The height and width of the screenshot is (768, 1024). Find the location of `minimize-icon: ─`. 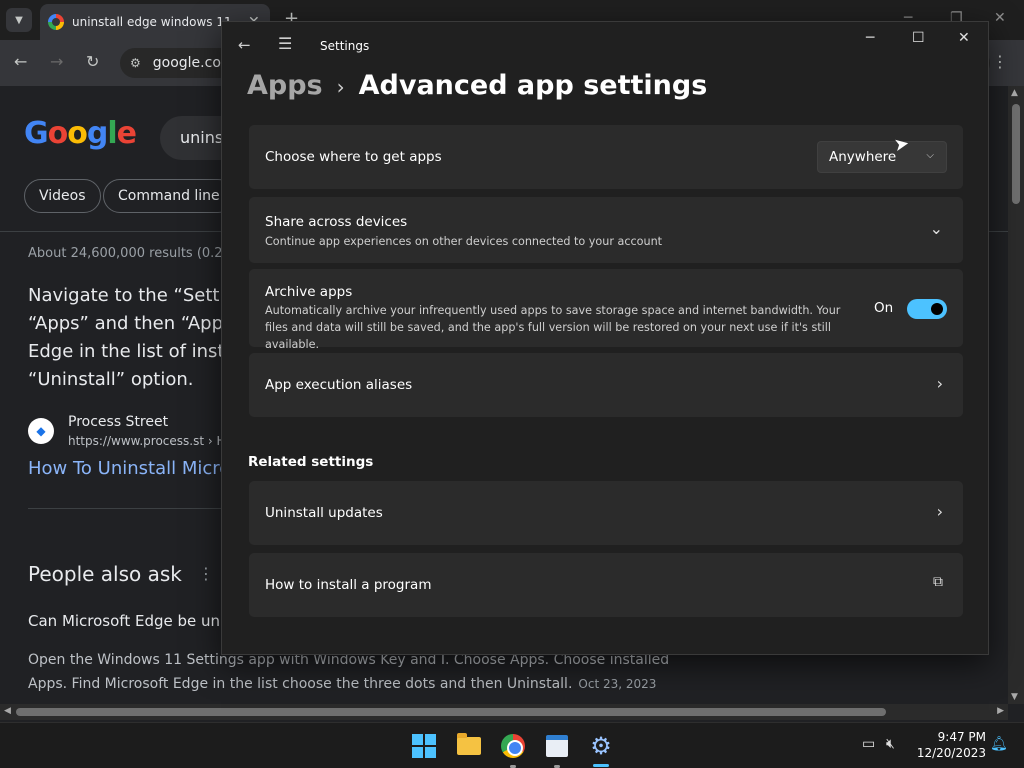

minimize-icon: ─ is located at coordinates (870, 38).